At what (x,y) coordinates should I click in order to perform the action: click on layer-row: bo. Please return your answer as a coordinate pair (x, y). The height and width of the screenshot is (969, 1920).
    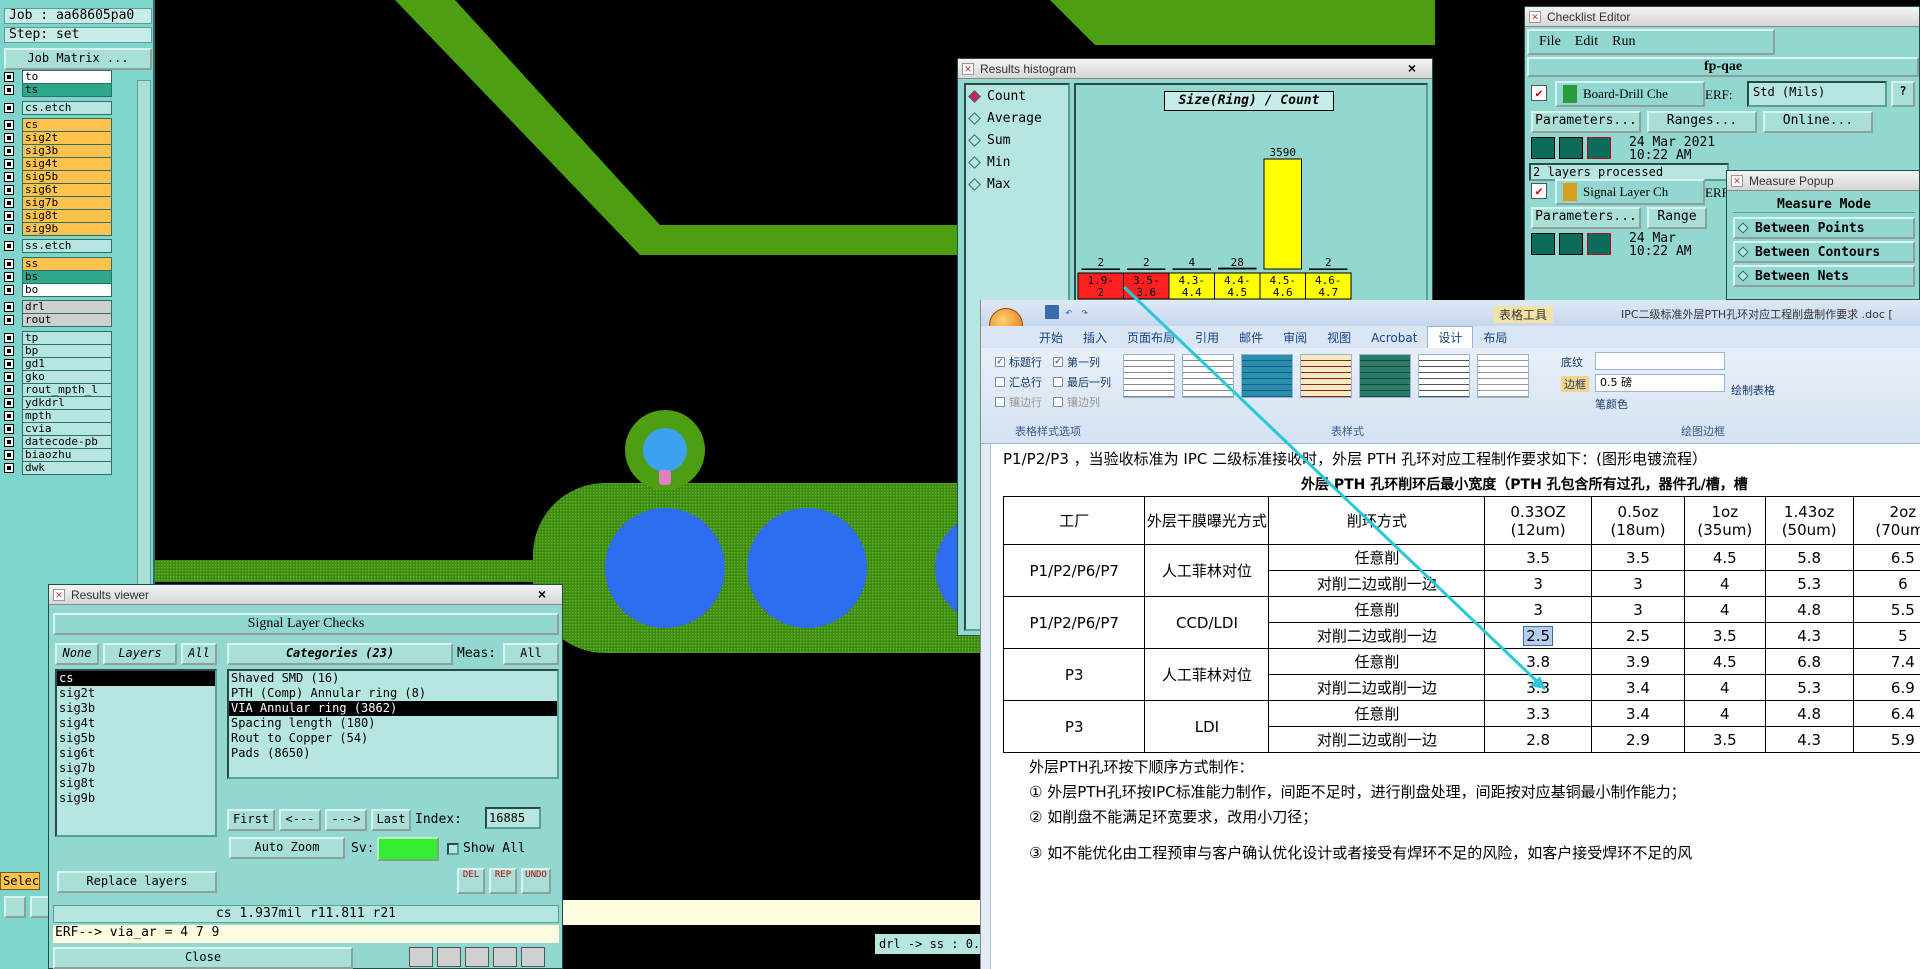
    Looking at the image, I should click on (64, 289).